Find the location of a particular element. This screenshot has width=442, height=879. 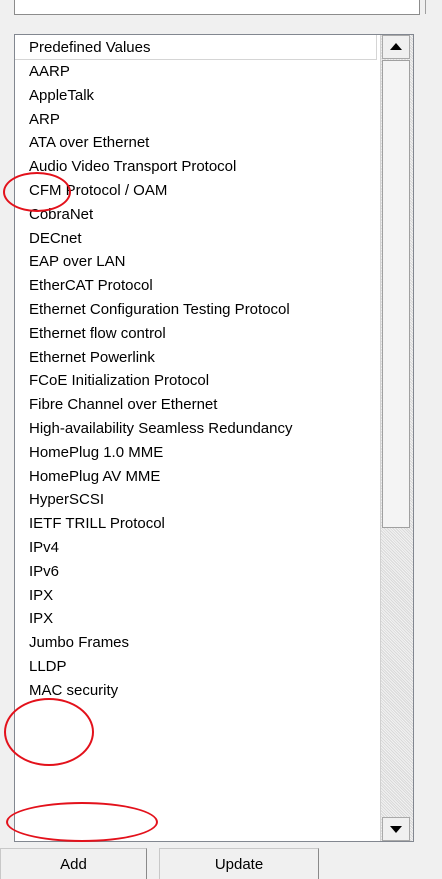

arrow-up-icon is located at coordinates (396, 46).